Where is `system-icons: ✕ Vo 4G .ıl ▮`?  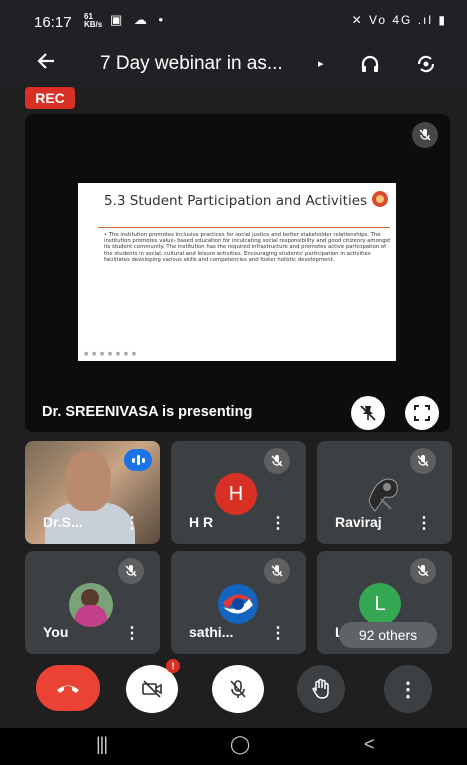 system-icons: ✕ Vo 4G .ıl ▮ is located at coordinates (399, 20).